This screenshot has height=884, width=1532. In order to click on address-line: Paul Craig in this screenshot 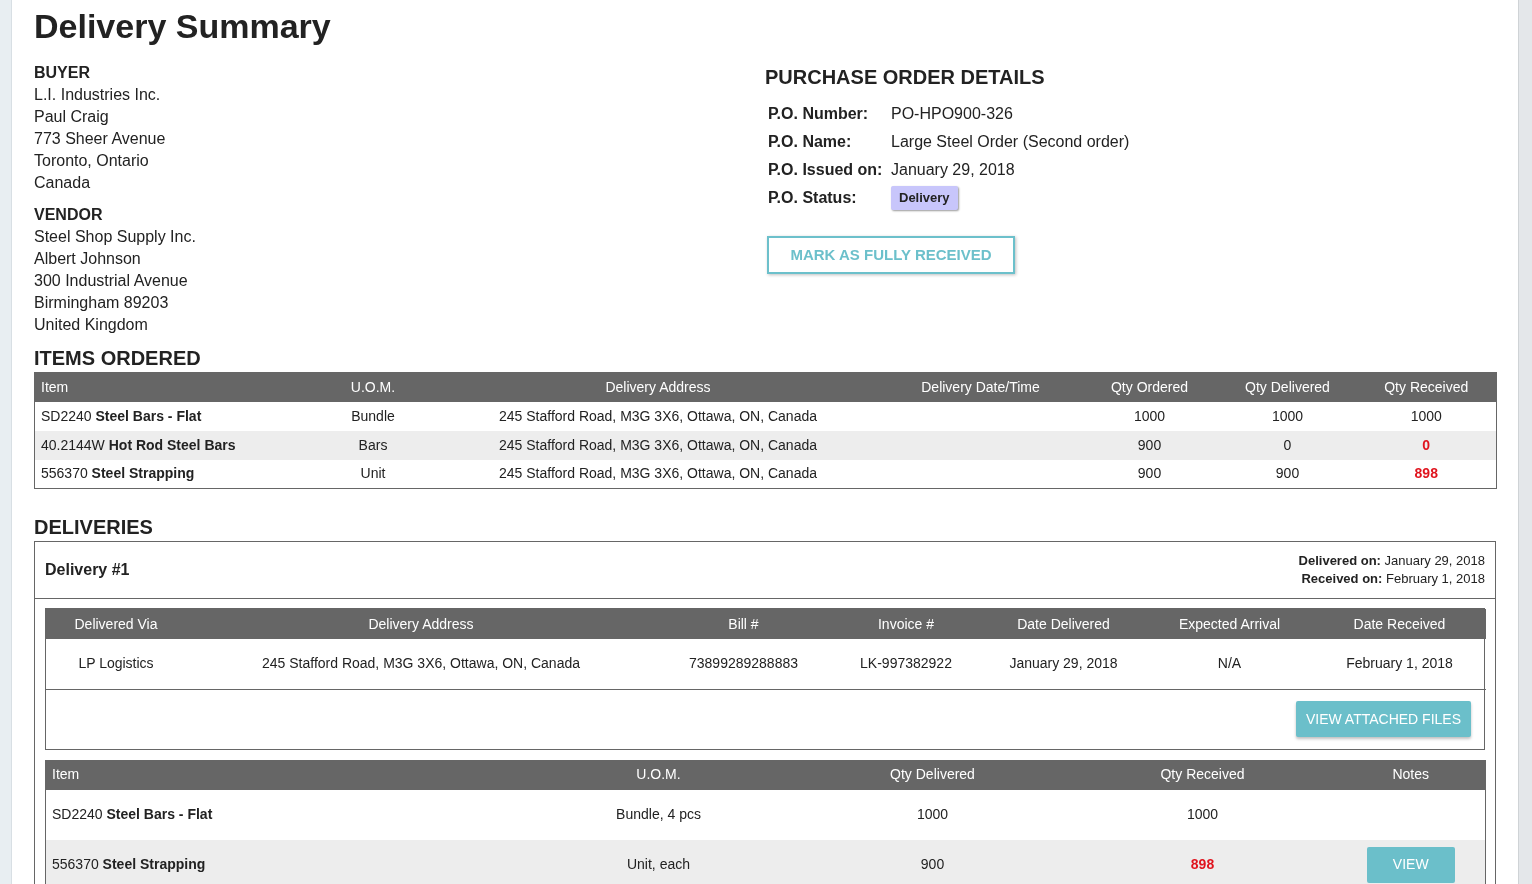, I will do `click(72, 117)`.